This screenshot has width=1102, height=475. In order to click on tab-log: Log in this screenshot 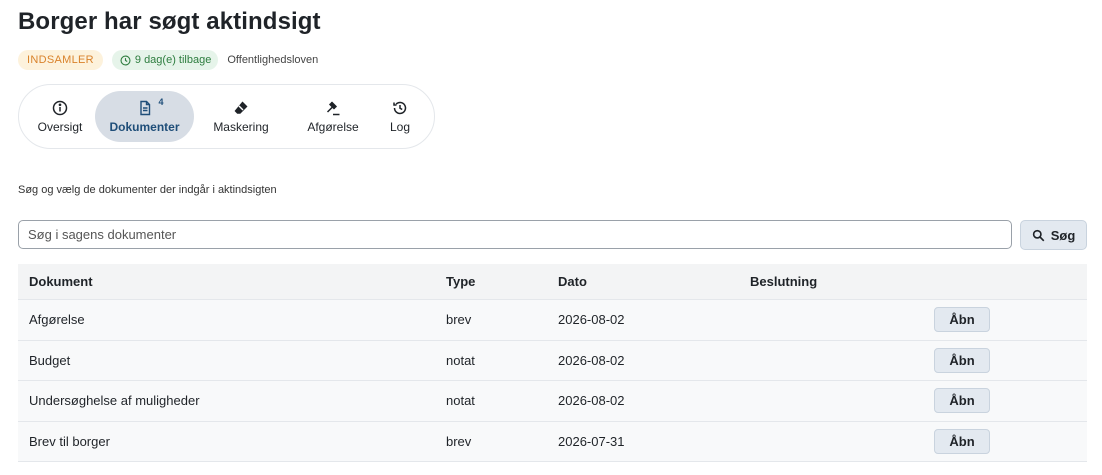, I will do `click(400, 116)`.